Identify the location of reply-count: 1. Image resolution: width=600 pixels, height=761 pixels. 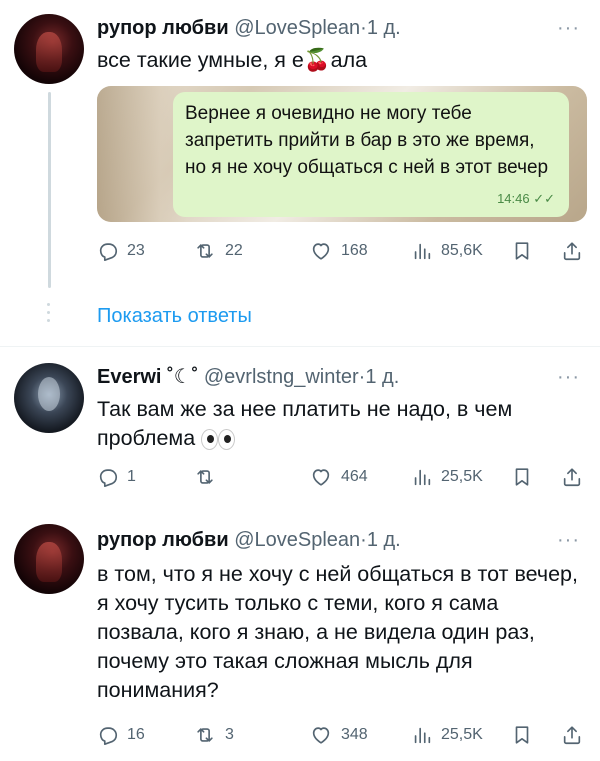
(131, 476).